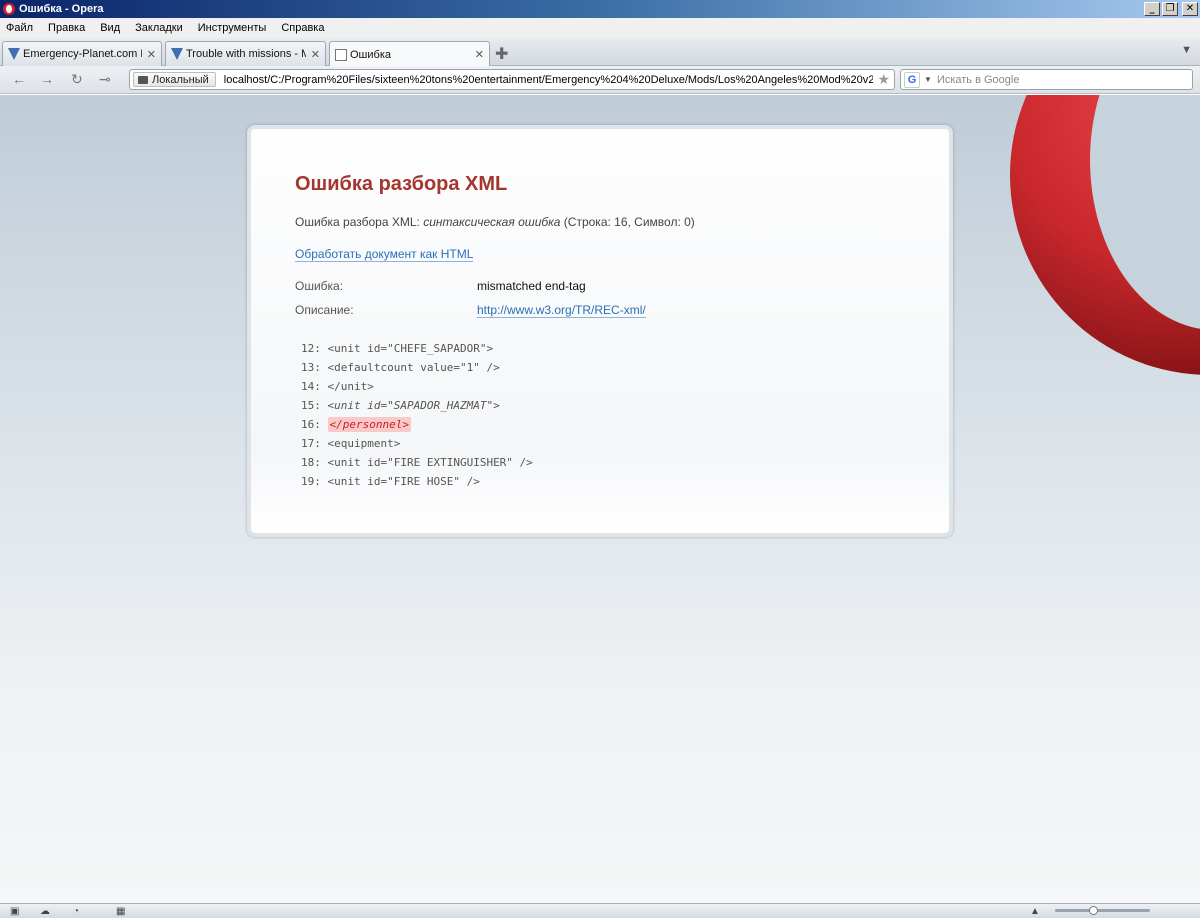 Image resolution: width=1200 pixels, height=918 pixels. Describe the element at coordinates (311, 386) in the screenshot. I see `line-number: 14:` at that location.